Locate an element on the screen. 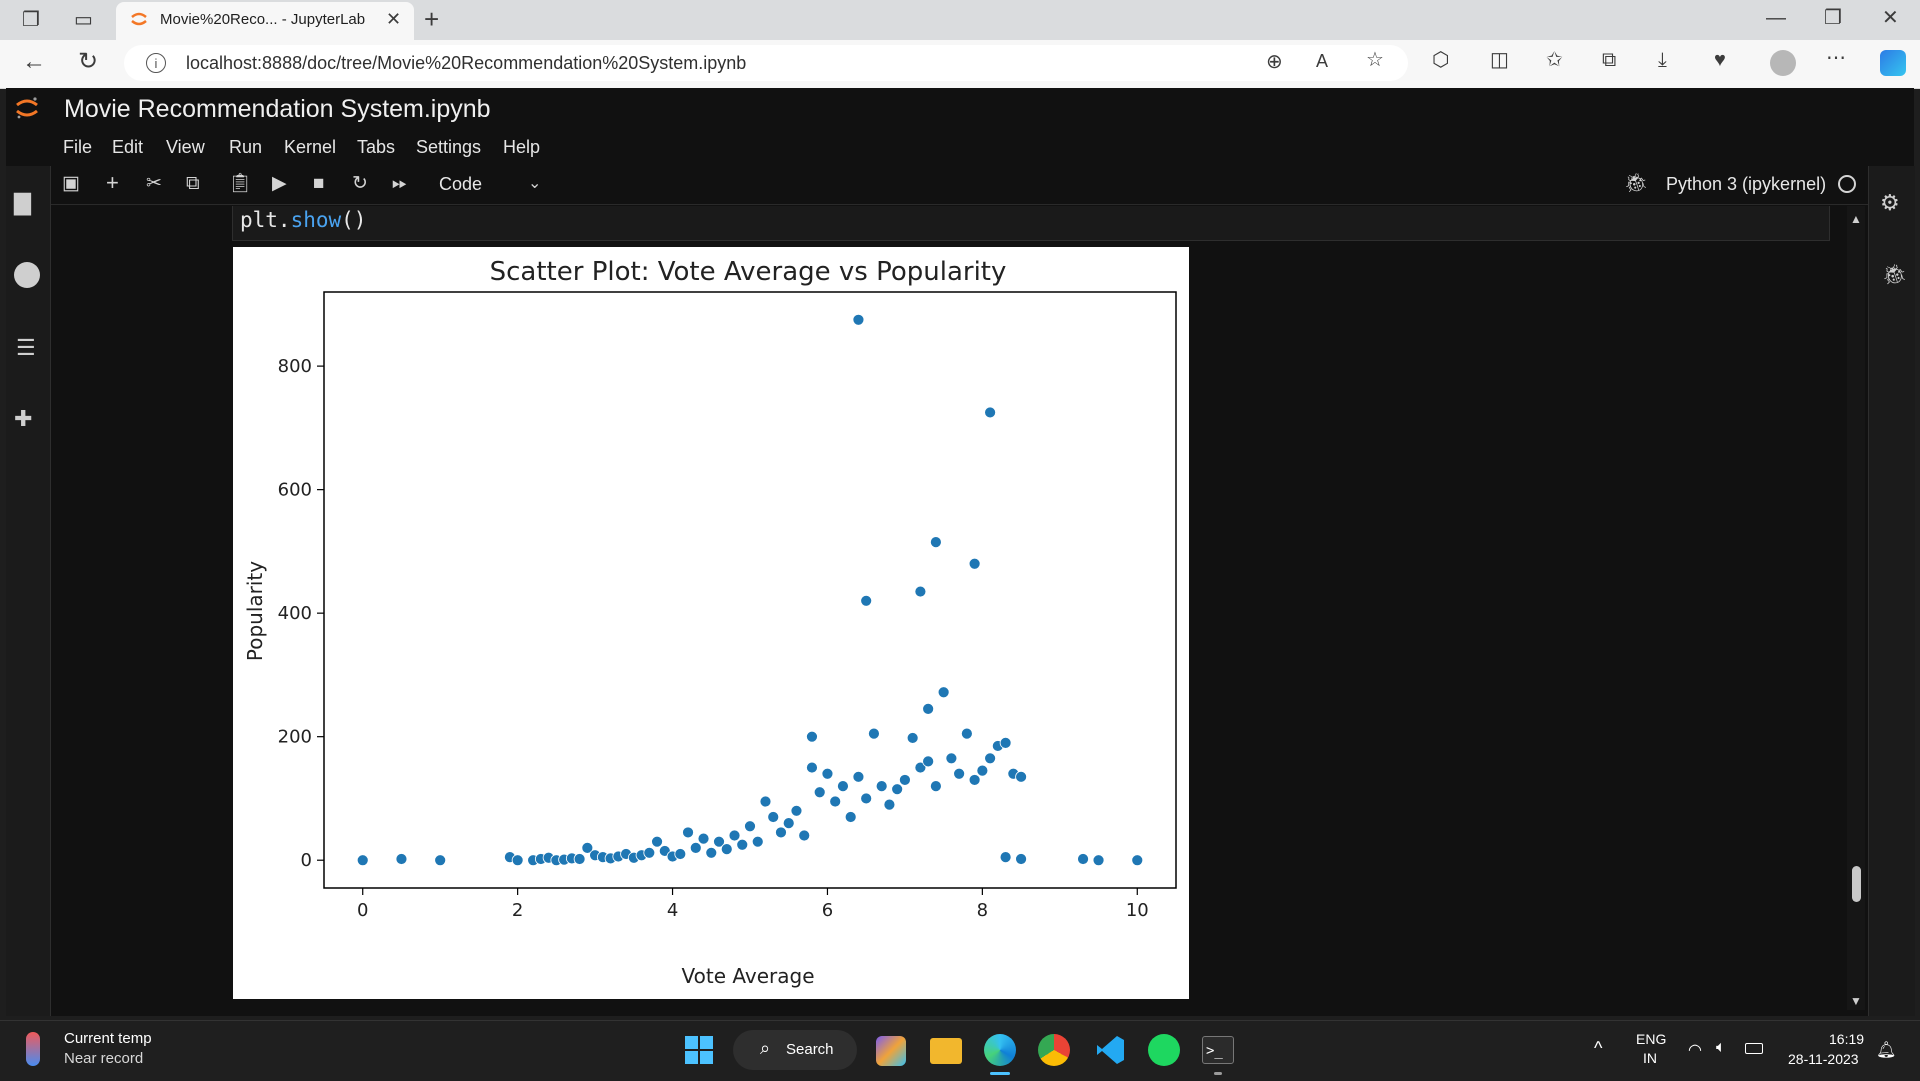 Image resolution: width=1920 pixels, height=1081 pixels. interrupt-kernel-icon: ■ is located at coordinates (318, 183).